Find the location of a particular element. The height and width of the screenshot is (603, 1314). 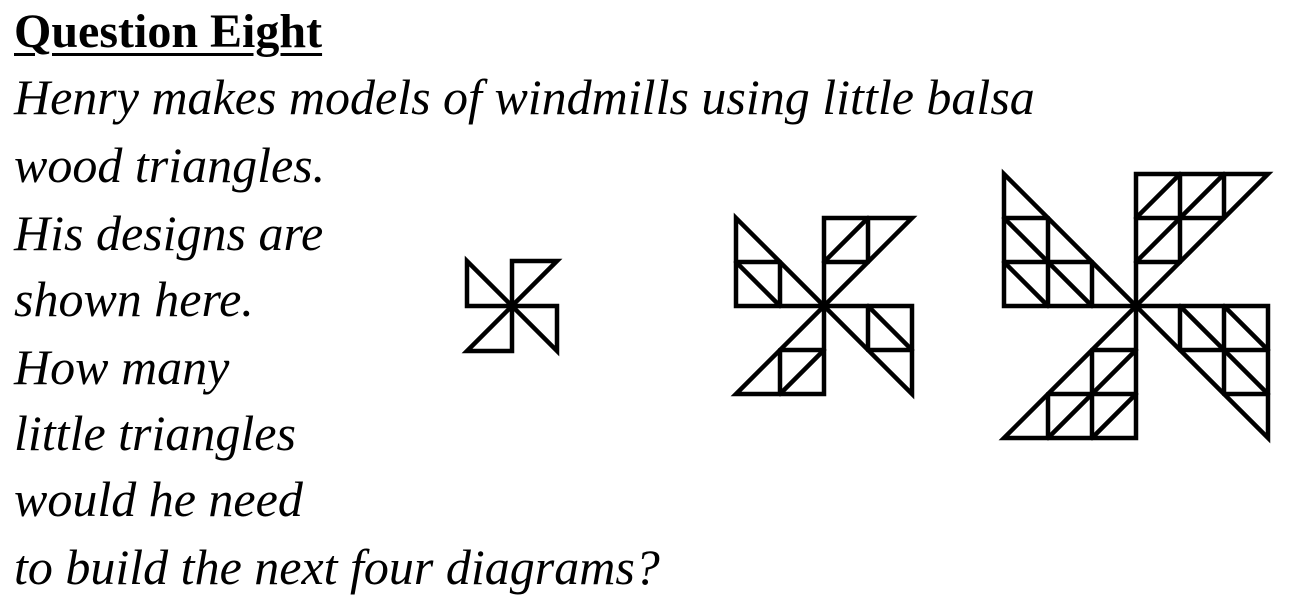

windmill-design-2-group is located at coordinates (824, 306).